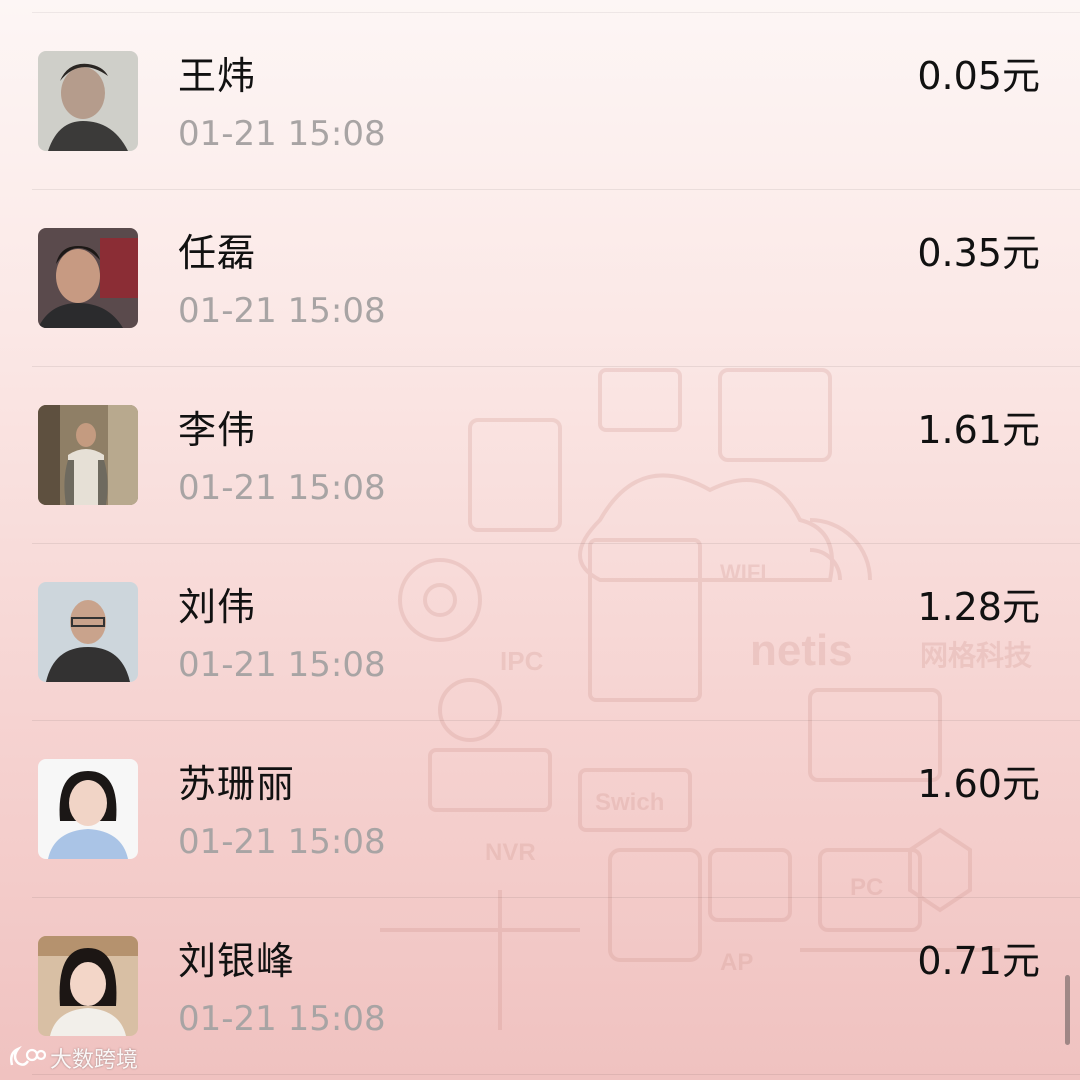  I want to click on contact-name: 苏珊丽, so click(237, 784).